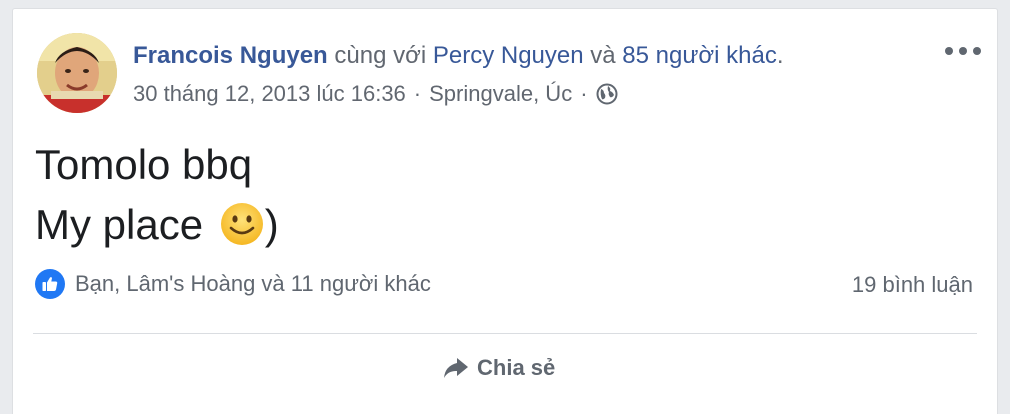 The image size is (1010, 414). I want to click on post-message-line-2: My place ), so click(157, 225).